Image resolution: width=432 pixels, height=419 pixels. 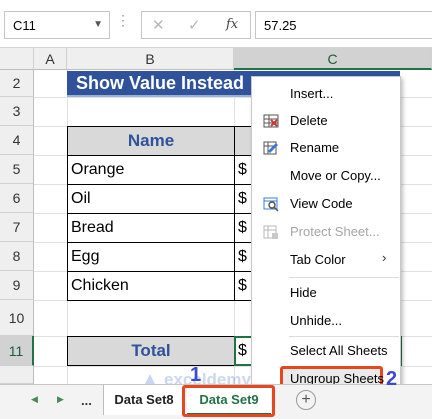 I want to click on menu-item-rename: Rename, so click(x=326, y=148).